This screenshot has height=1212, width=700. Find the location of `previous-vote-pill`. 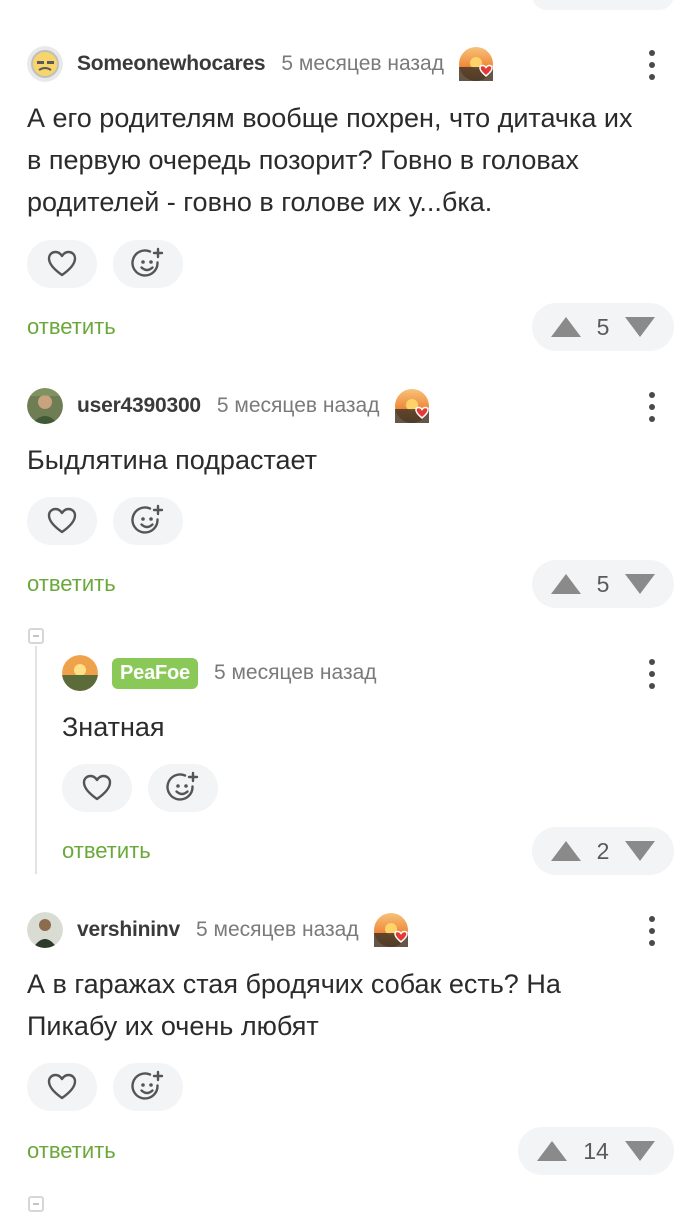

previous-vote-pill is located at coordinates (603, 5).